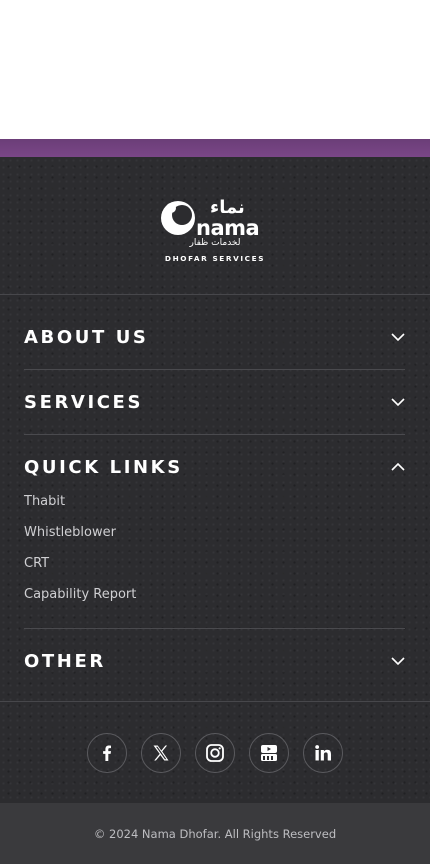  I want to click on quick-link-whistleblower: Whistleblower, so click(70, 532).